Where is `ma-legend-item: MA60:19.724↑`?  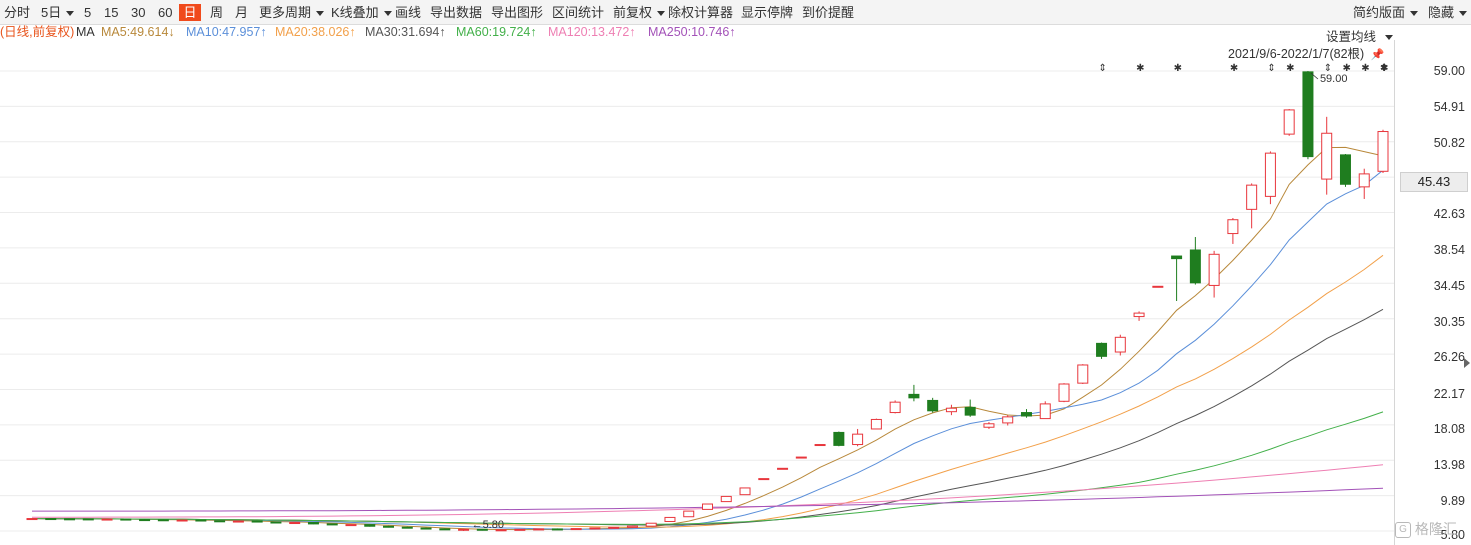 ma-legend-item: MA60:19.724↑ is located at coordinates (496, 32).